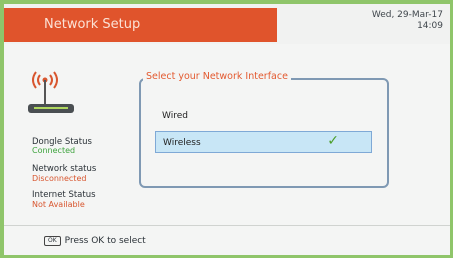 This screenshot has height=258, width=453. Describe the element at coordinates (430, 26) in the screenshot. I see `time-text: 14:09` at that location.